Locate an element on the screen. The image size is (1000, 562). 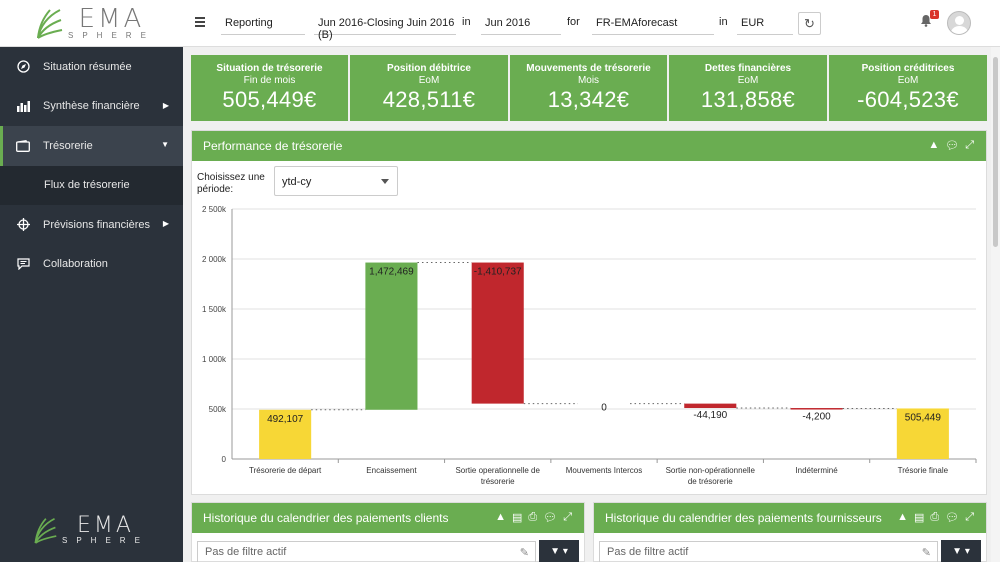
entity-select: FR-EMAforecast is located at coordinates (653, 23).